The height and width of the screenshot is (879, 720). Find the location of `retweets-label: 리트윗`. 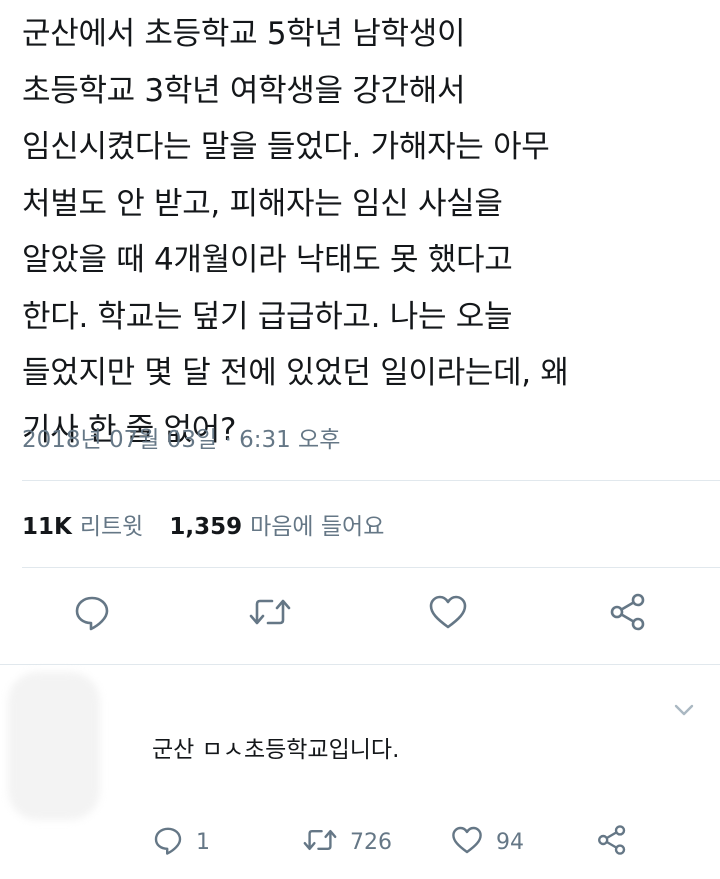

retweets-label: 리트윗 is located at coordinates (111, 524).